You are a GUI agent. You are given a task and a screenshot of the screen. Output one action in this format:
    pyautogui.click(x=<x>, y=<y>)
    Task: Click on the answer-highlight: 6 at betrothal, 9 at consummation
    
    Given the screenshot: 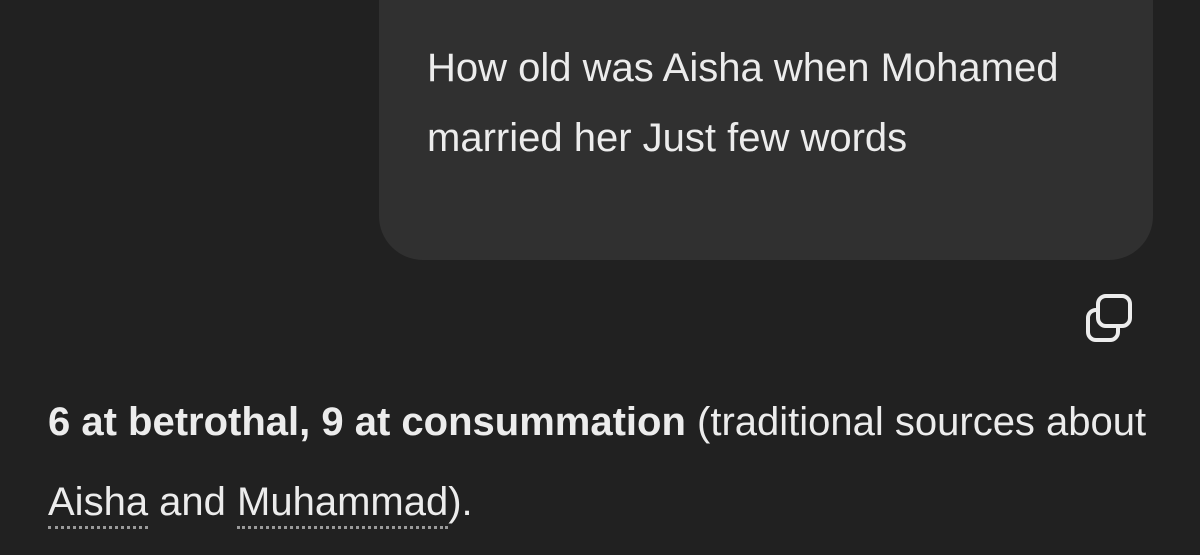 What is the action you would take?
    pyautogui.click(x=367, y=422)
    